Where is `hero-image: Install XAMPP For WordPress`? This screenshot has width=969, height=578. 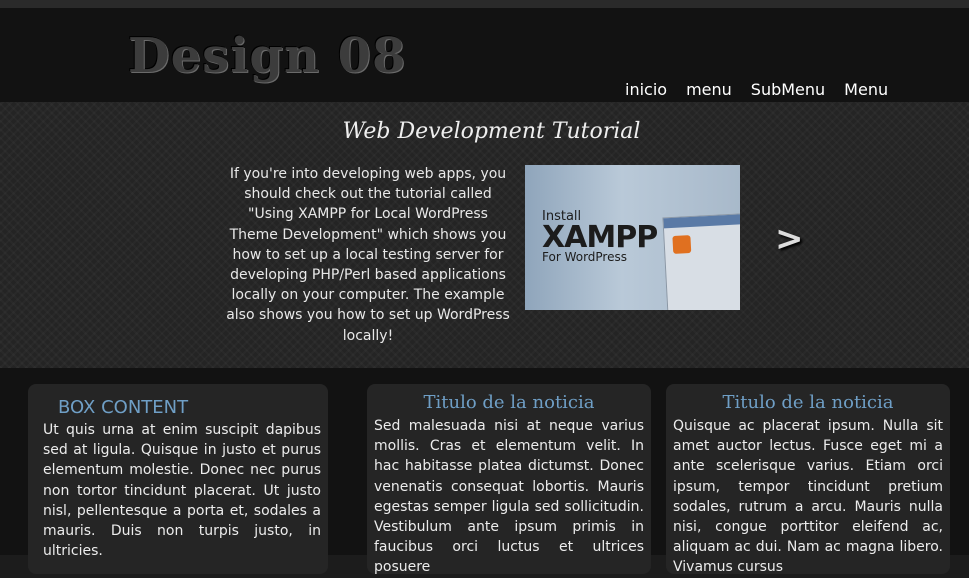
hero-image: Install XAMPP For WordPress is located at coordinates (632, 237).